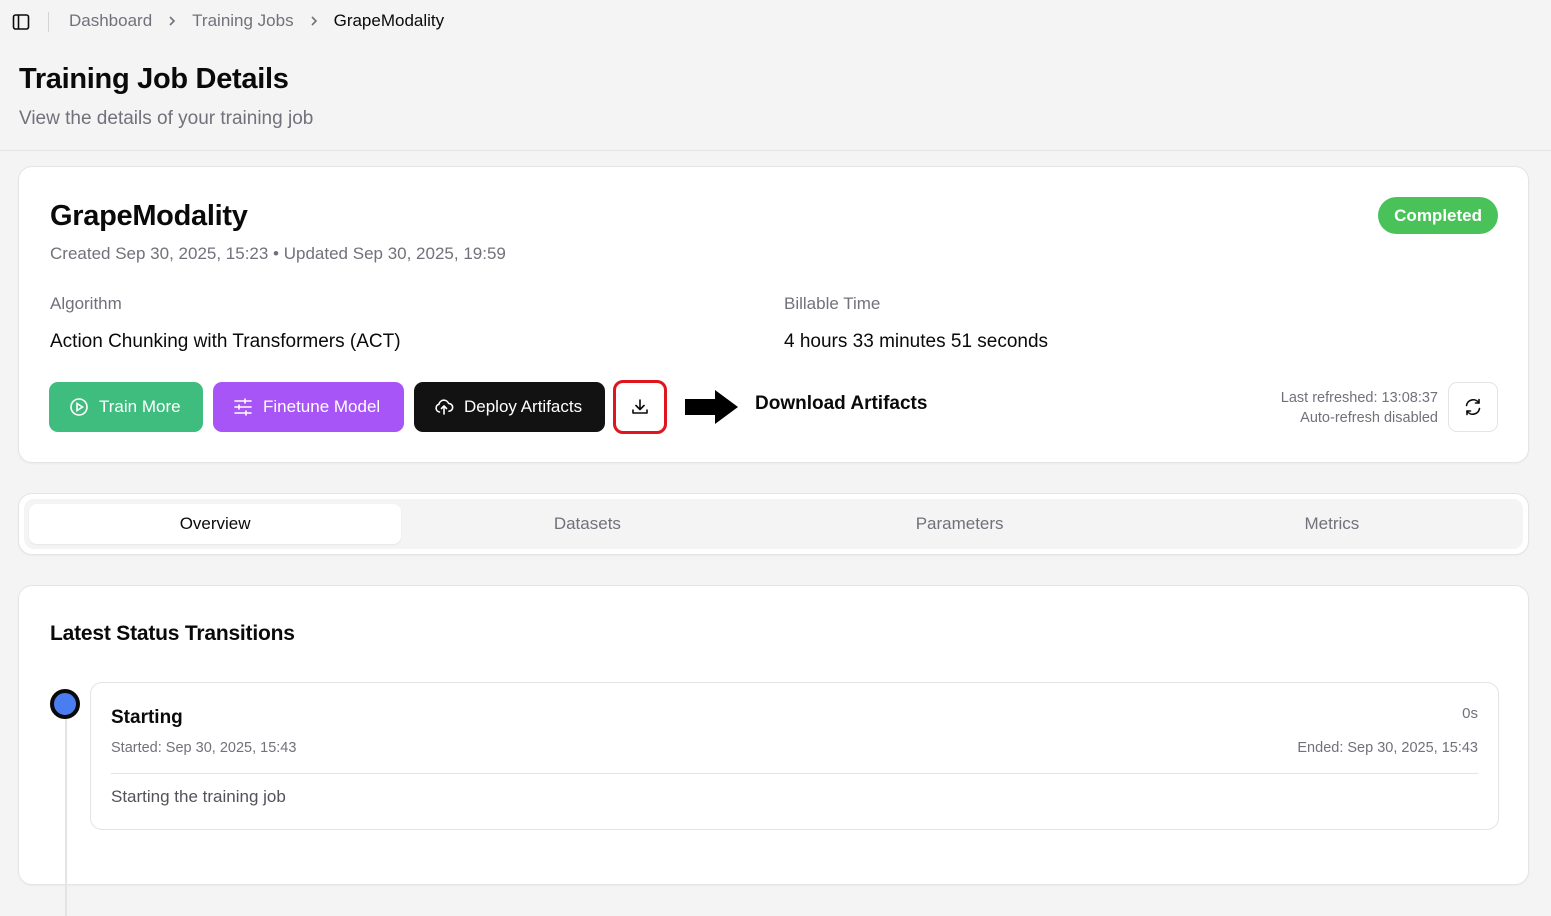 The image size is (1551, 916). I want to click on finetune-model-label: Finetune Model, so click(322, 406).